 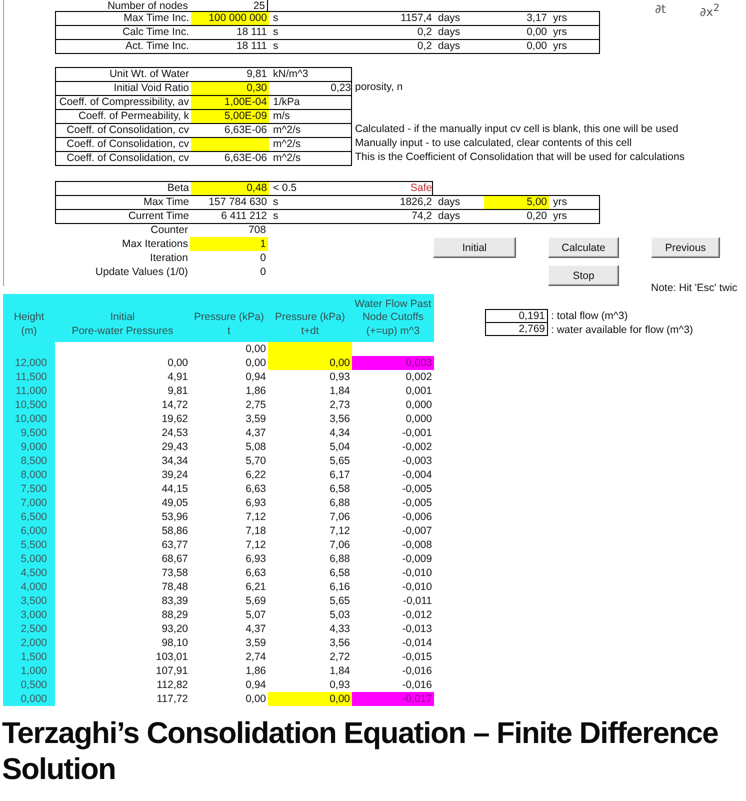 What do you see at coordinates (339, 447) in the screenshot?
I see `table-cell-text: 5,04` at bounding box center [339, 447].